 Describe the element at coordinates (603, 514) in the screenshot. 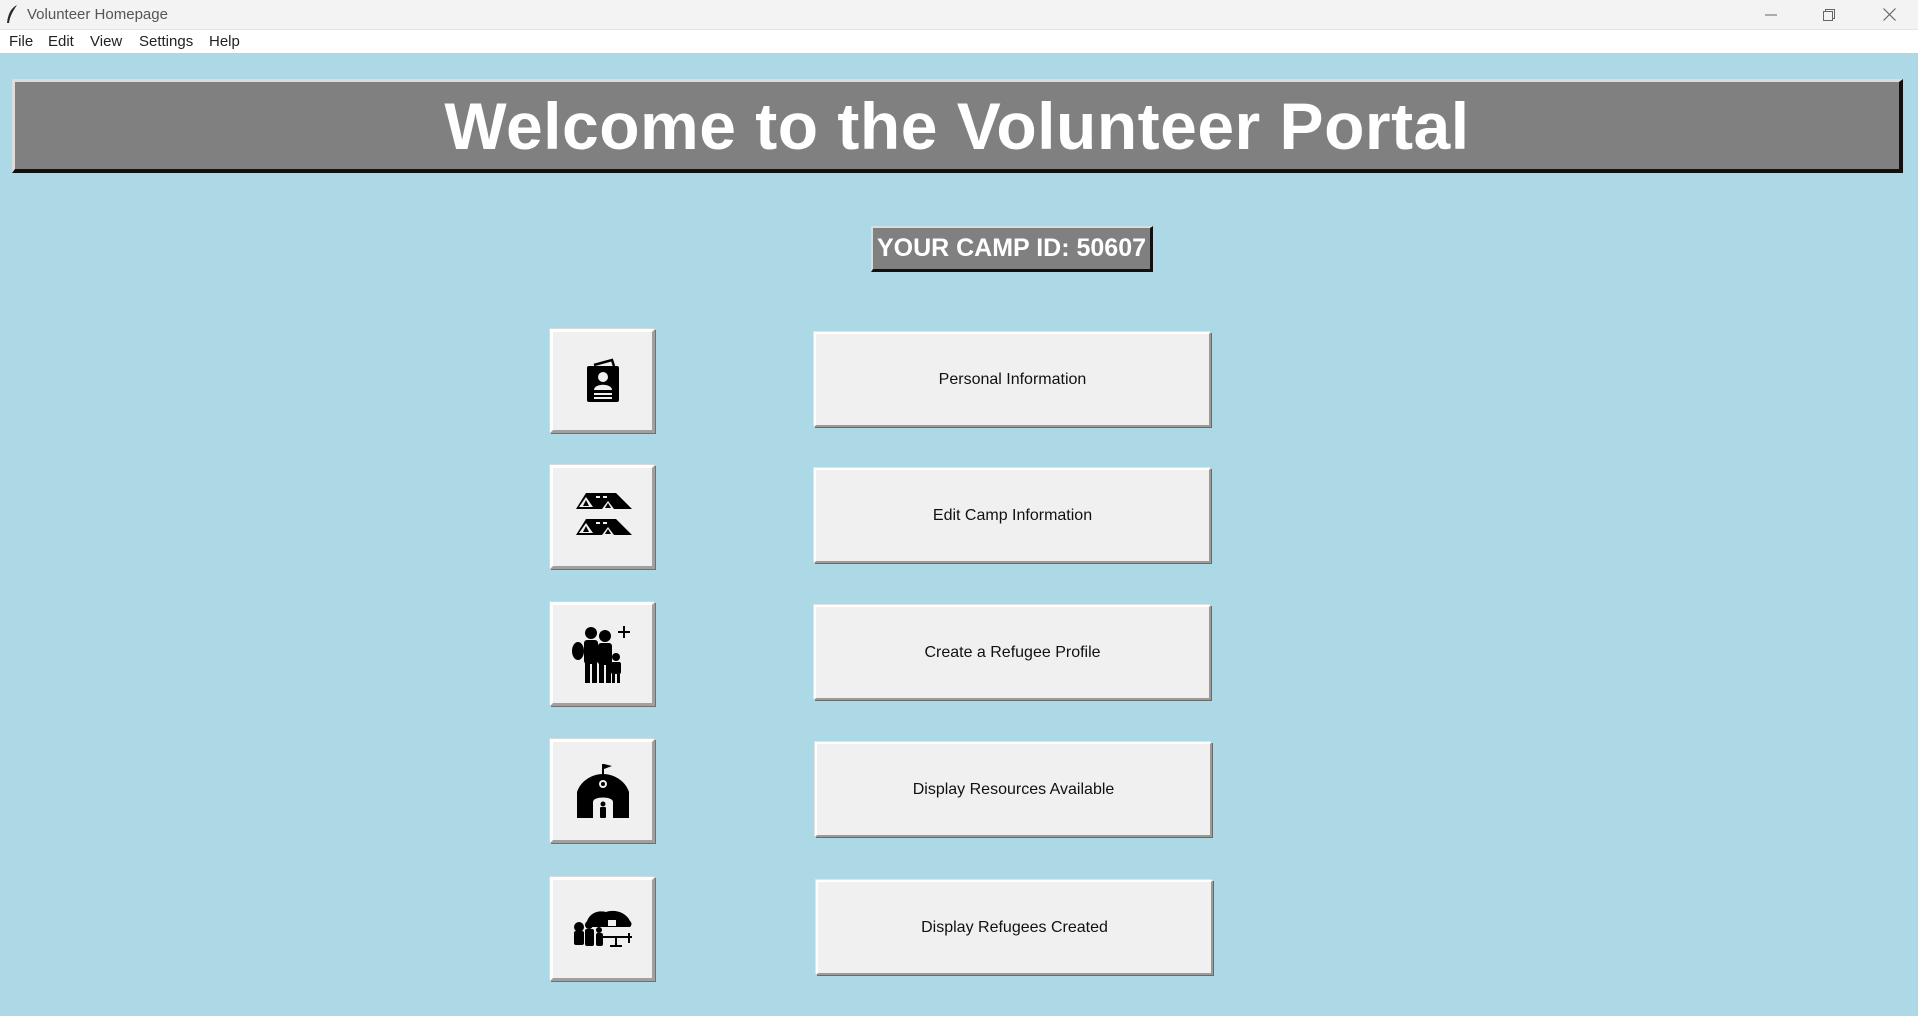

I see `camp-tents-icon` at that location.